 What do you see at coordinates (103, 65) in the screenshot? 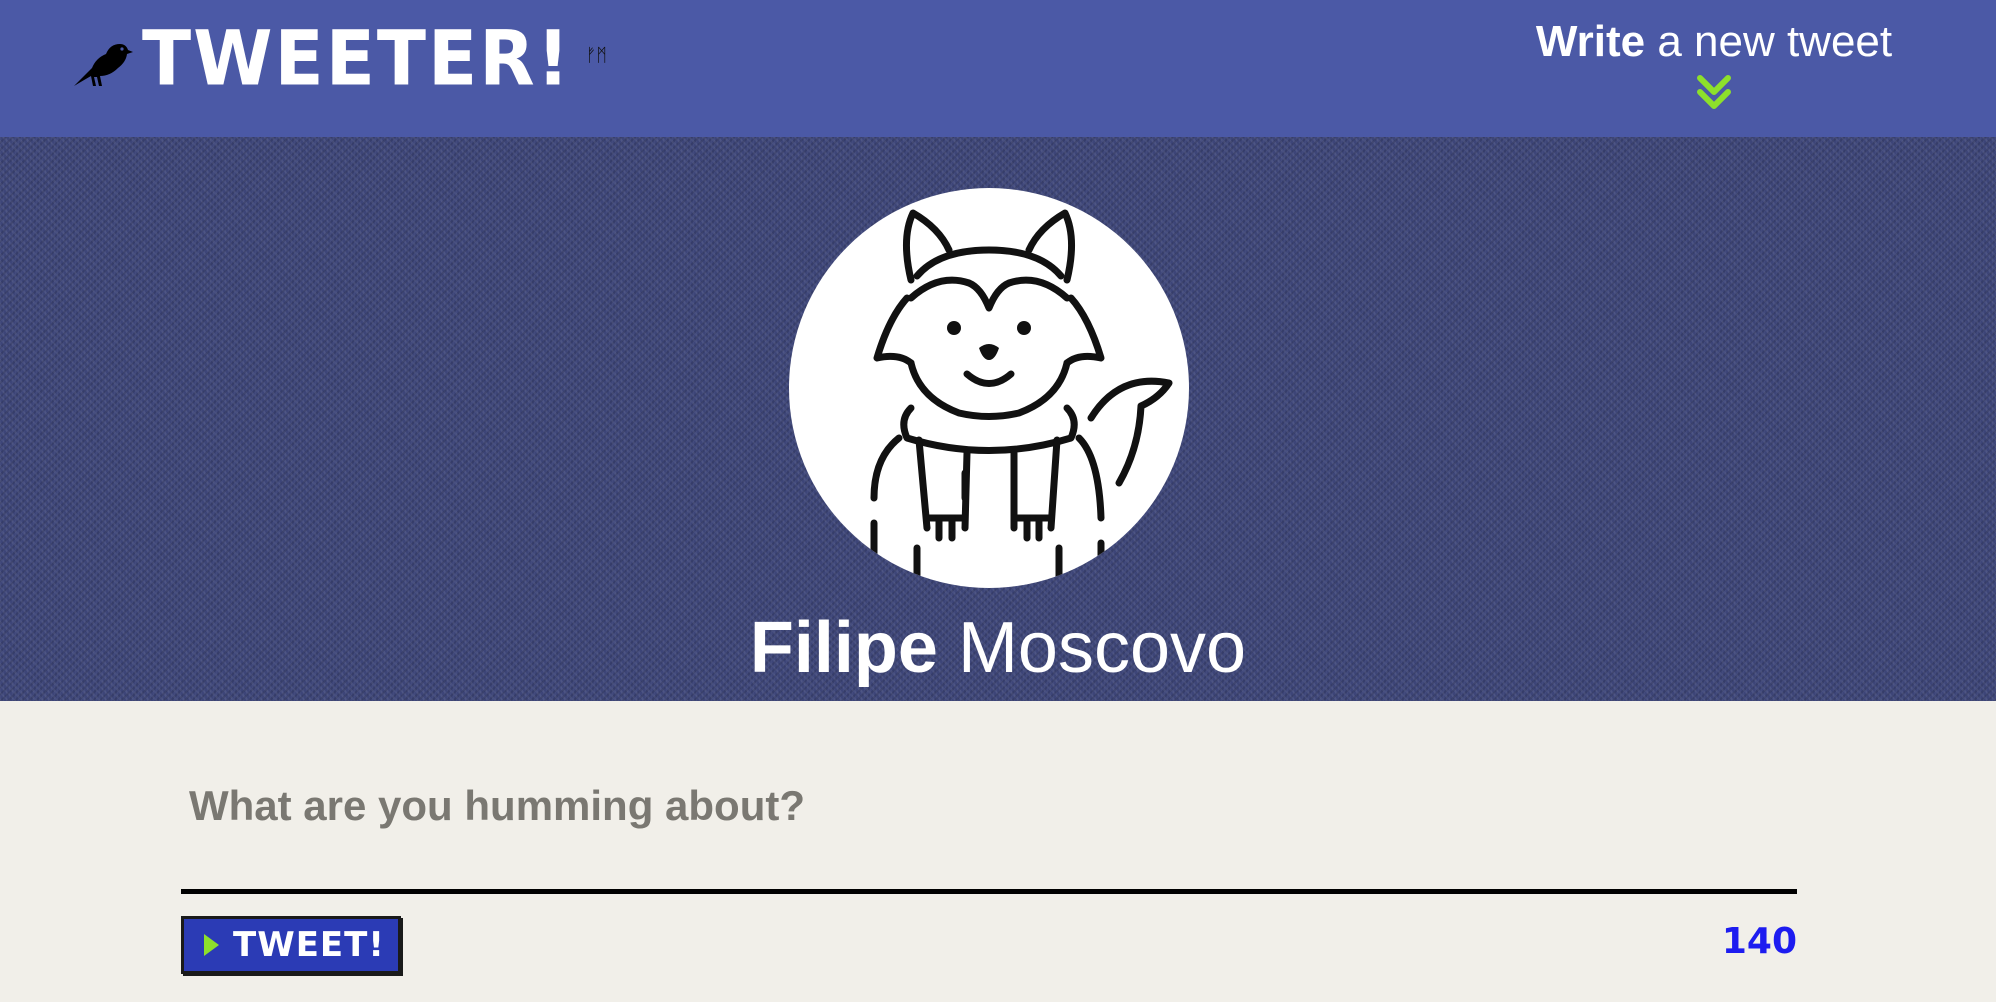
I see `bird-logo-icon` at bounding box center [103, 65].